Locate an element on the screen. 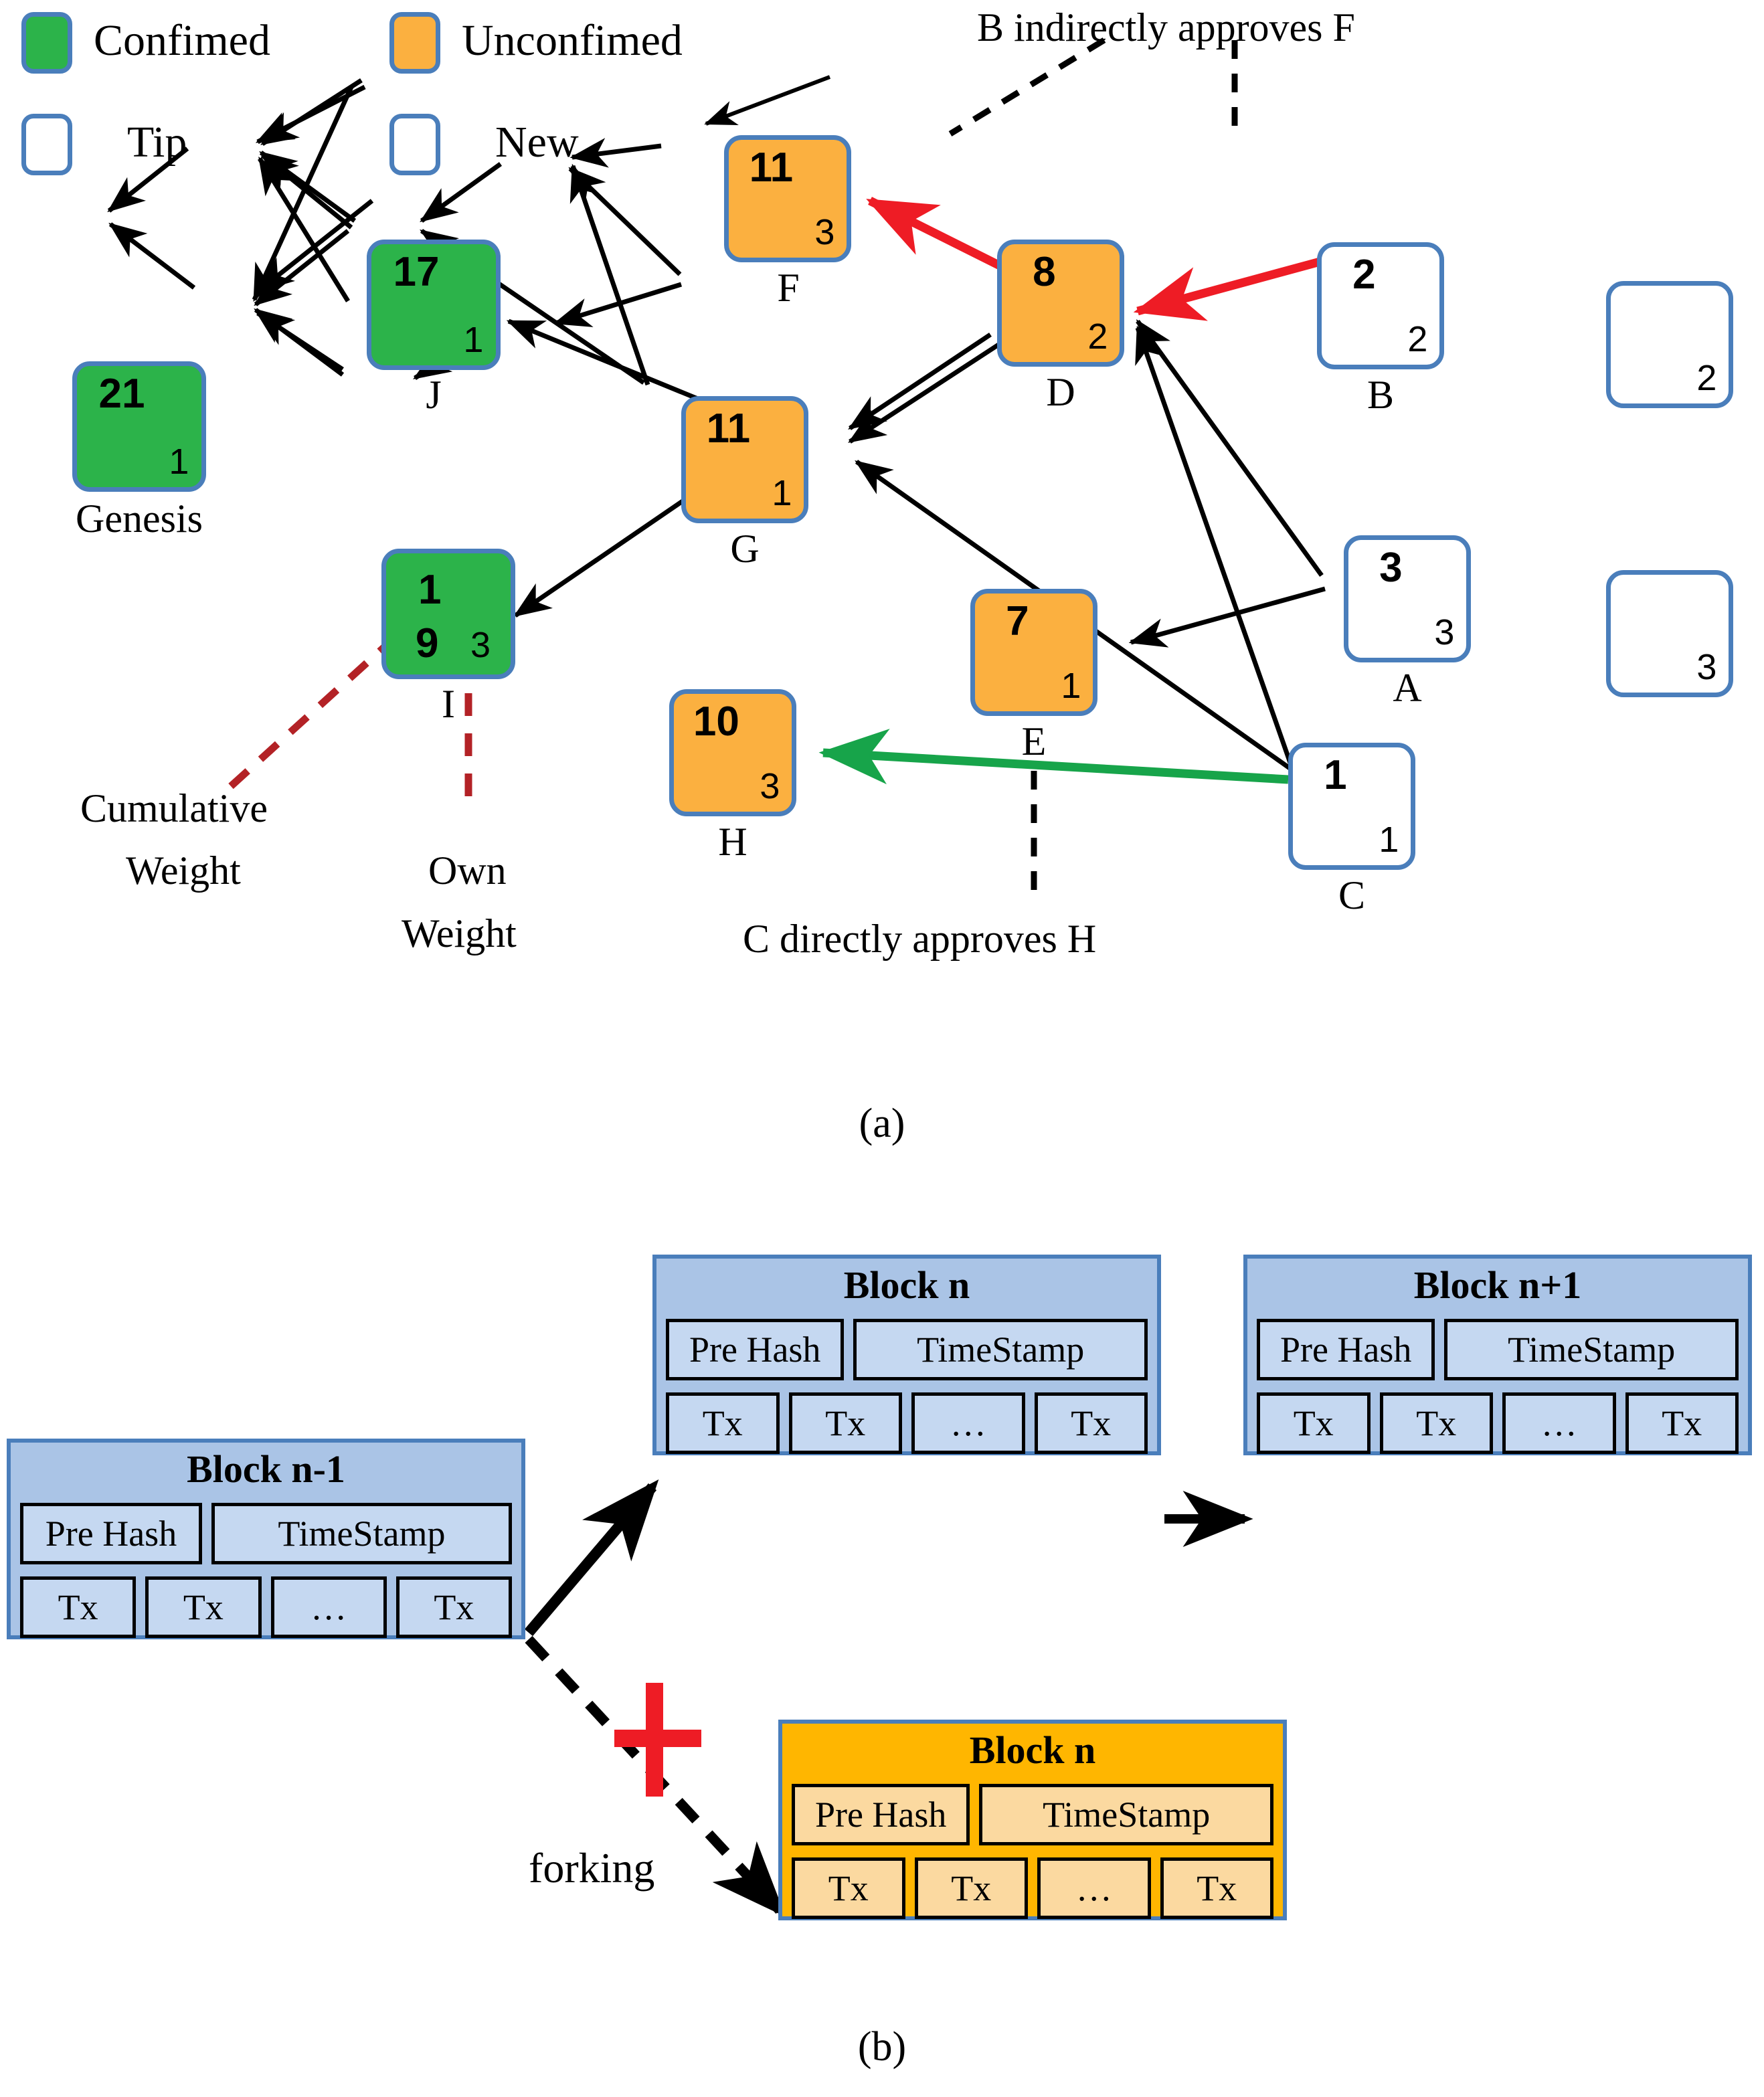 The image size is (1764, 2097). node-A-own-weight: 3 is located at coordinates (1444, 632).